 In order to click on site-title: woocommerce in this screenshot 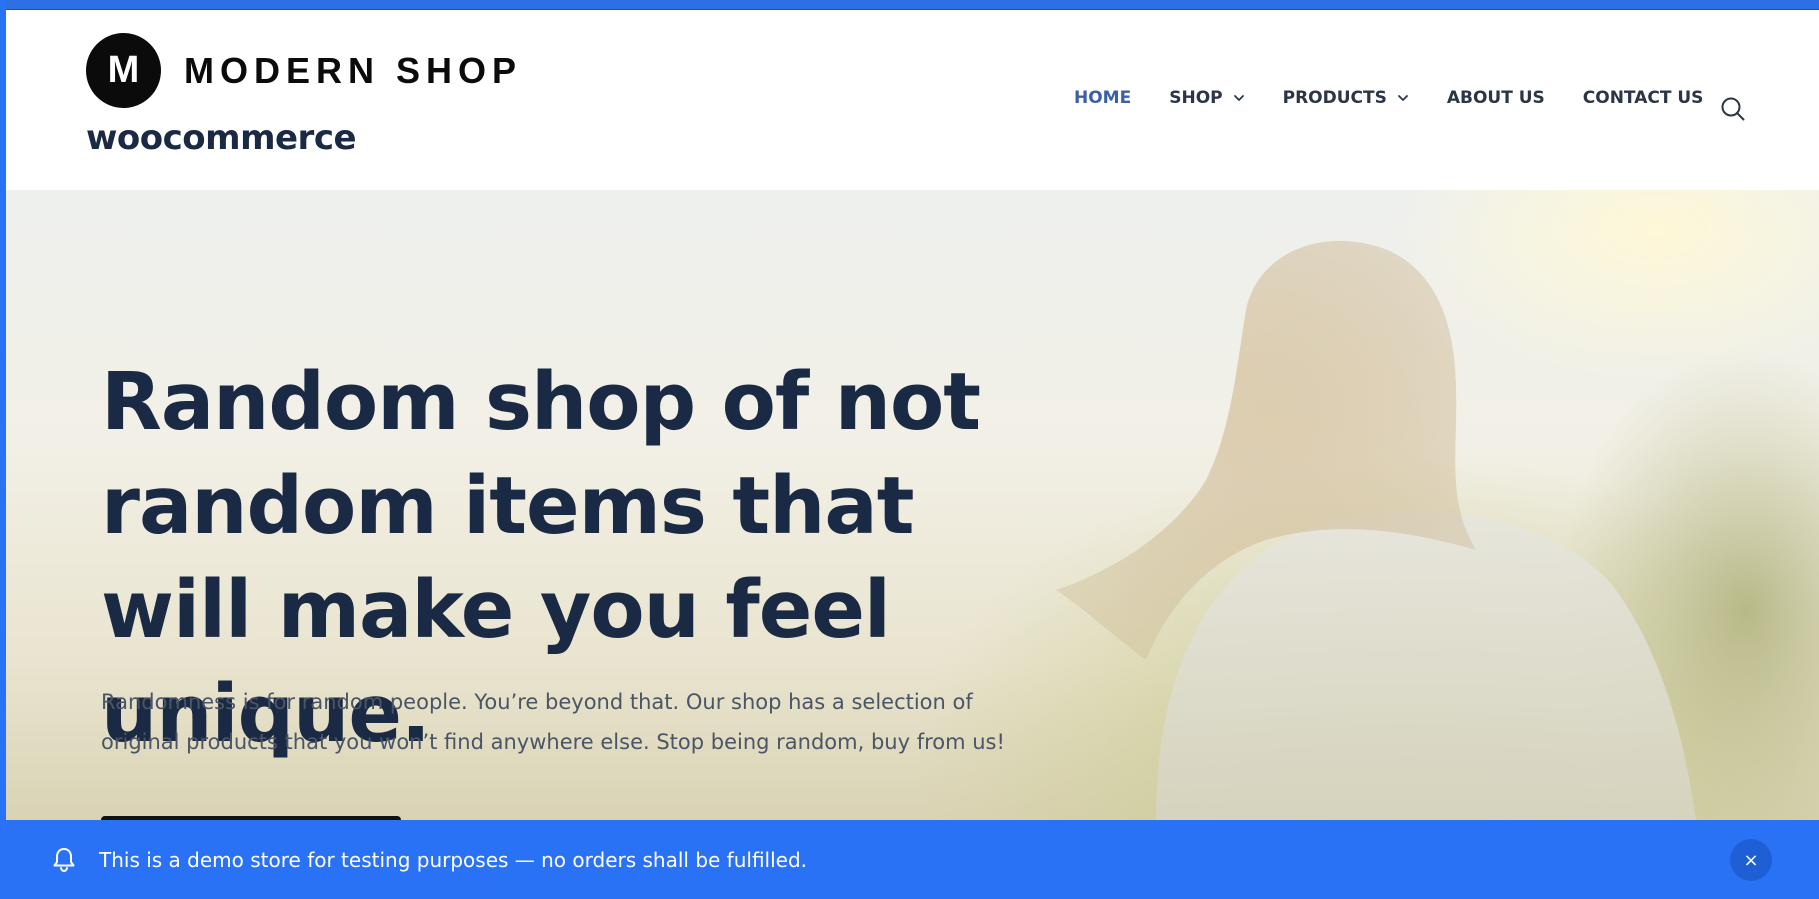, I will do `click(221, 138)`.